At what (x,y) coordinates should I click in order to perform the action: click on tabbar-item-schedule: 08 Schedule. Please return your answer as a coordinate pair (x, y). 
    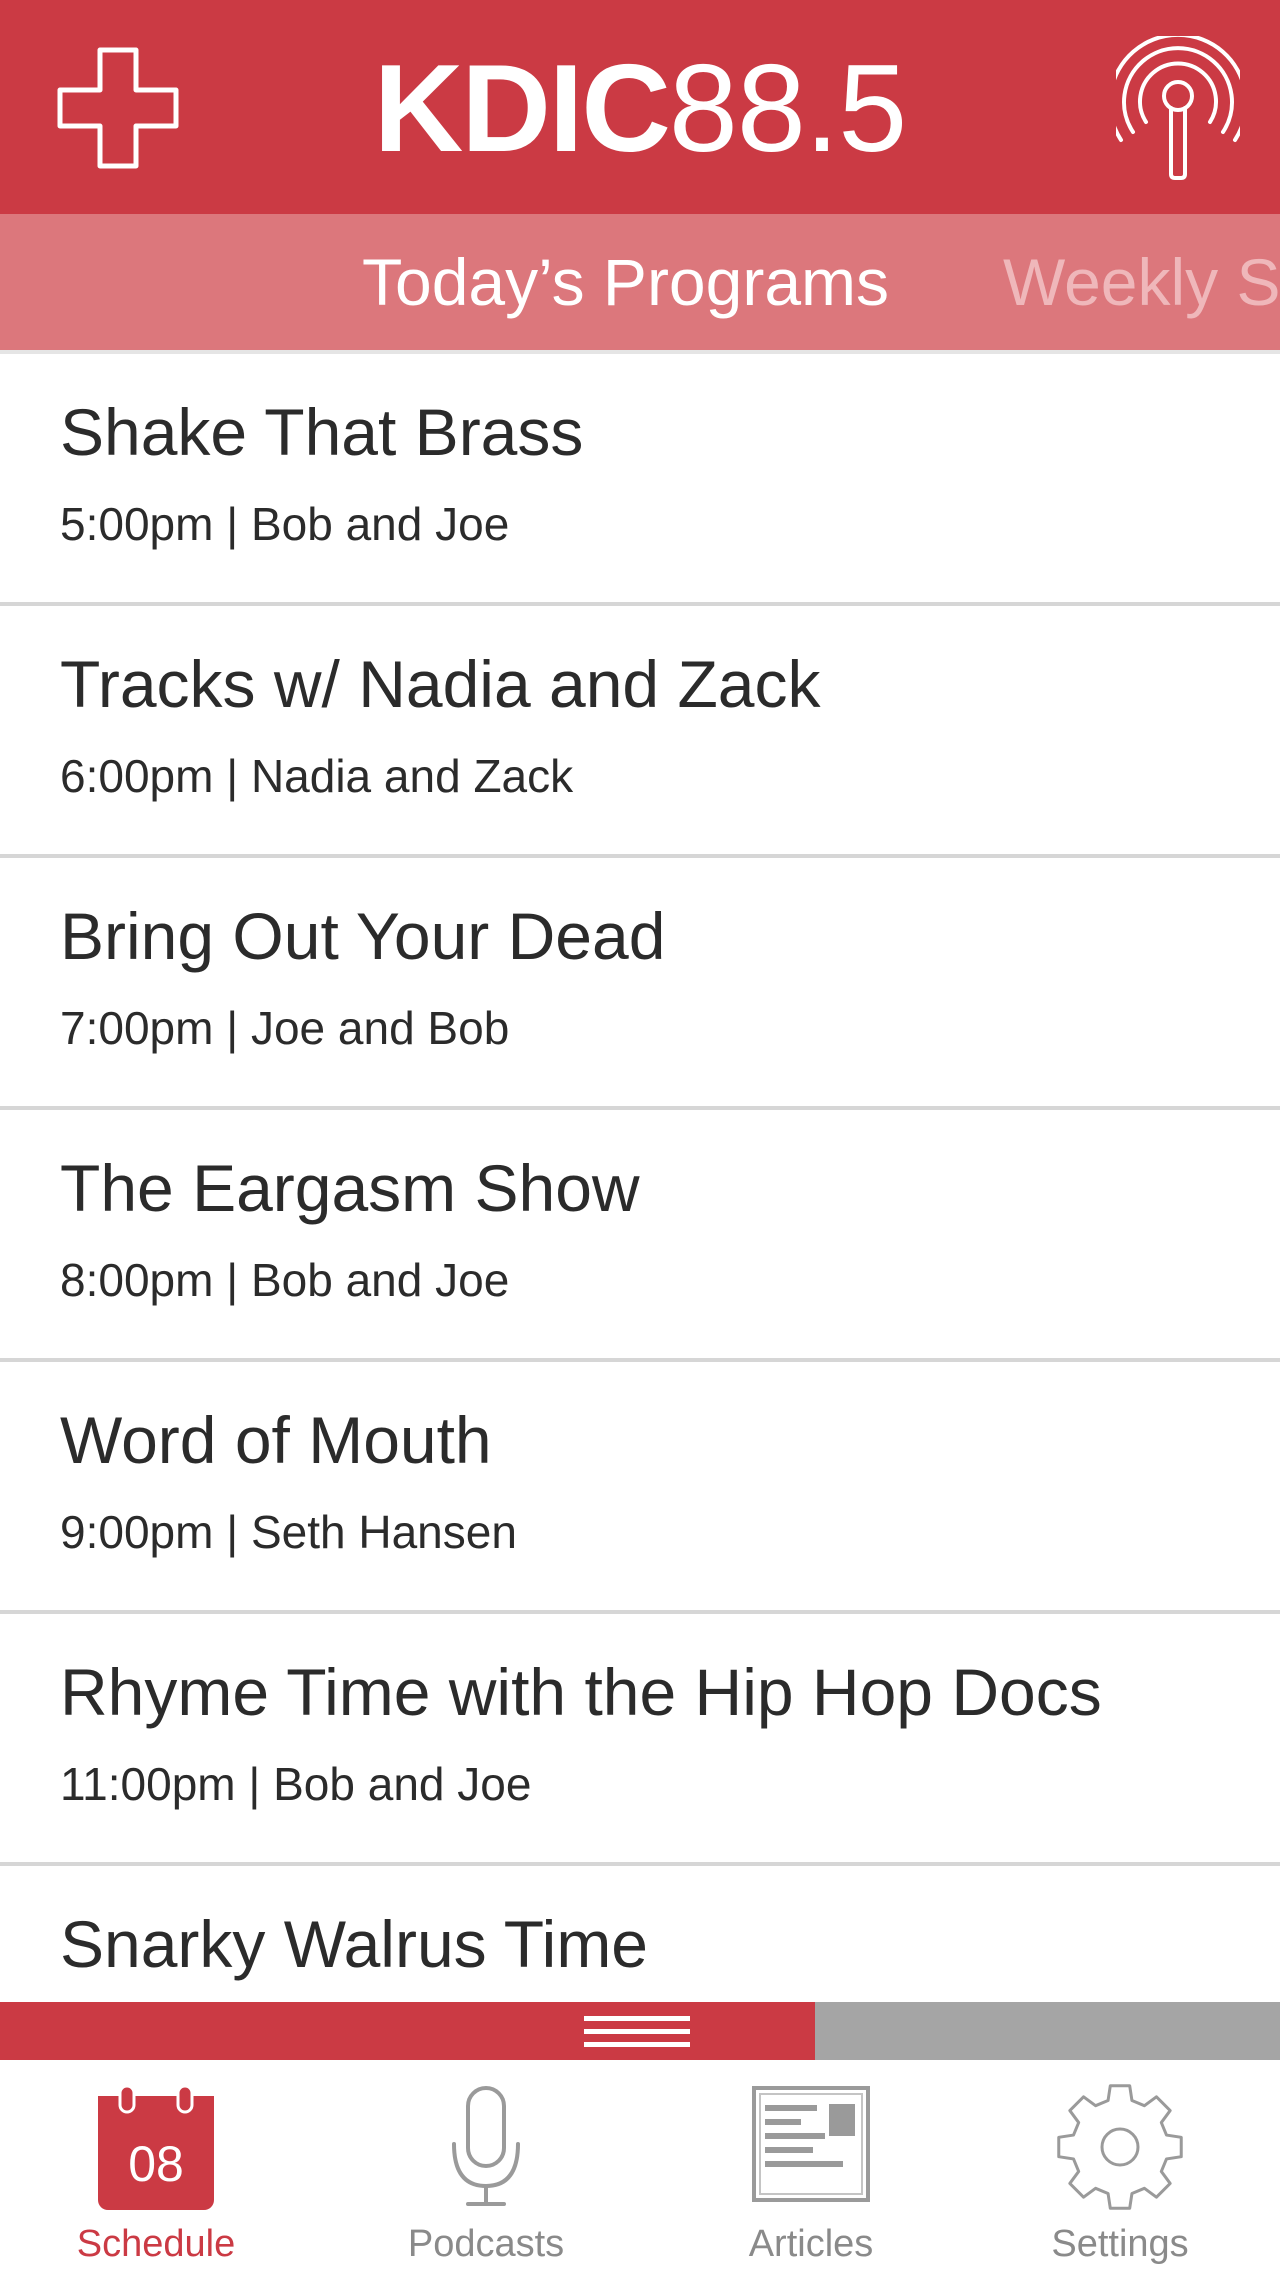
    Looking at the image, I should click on (158, 2166).